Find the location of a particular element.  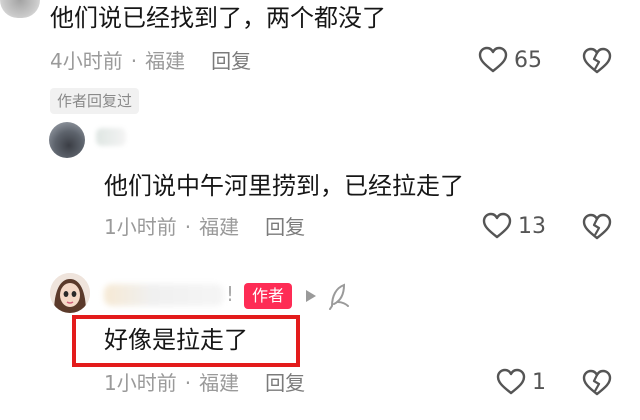

play-arrow-icon is located at coordinates (311, 296).